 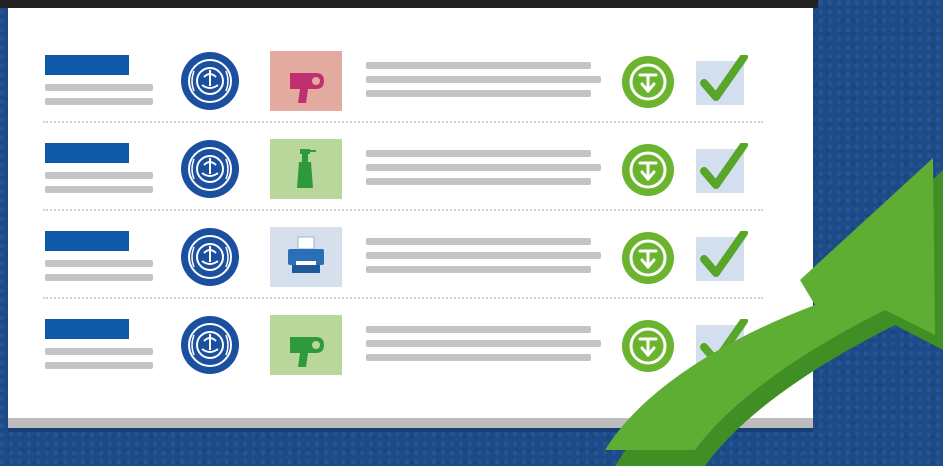 What do you see at coordinates (210, 345) in the screenshot?
I see `blauer-engel-seal-icon` at bounding box center [210, 345].